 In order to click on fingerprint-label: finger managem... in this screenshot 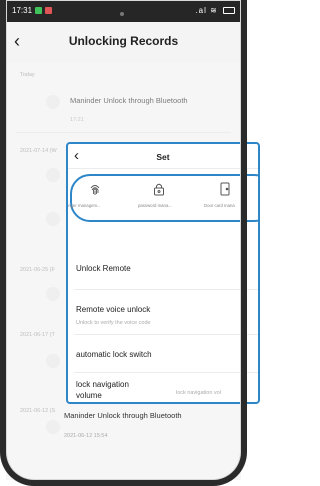, I will do `click(83, 205)`.